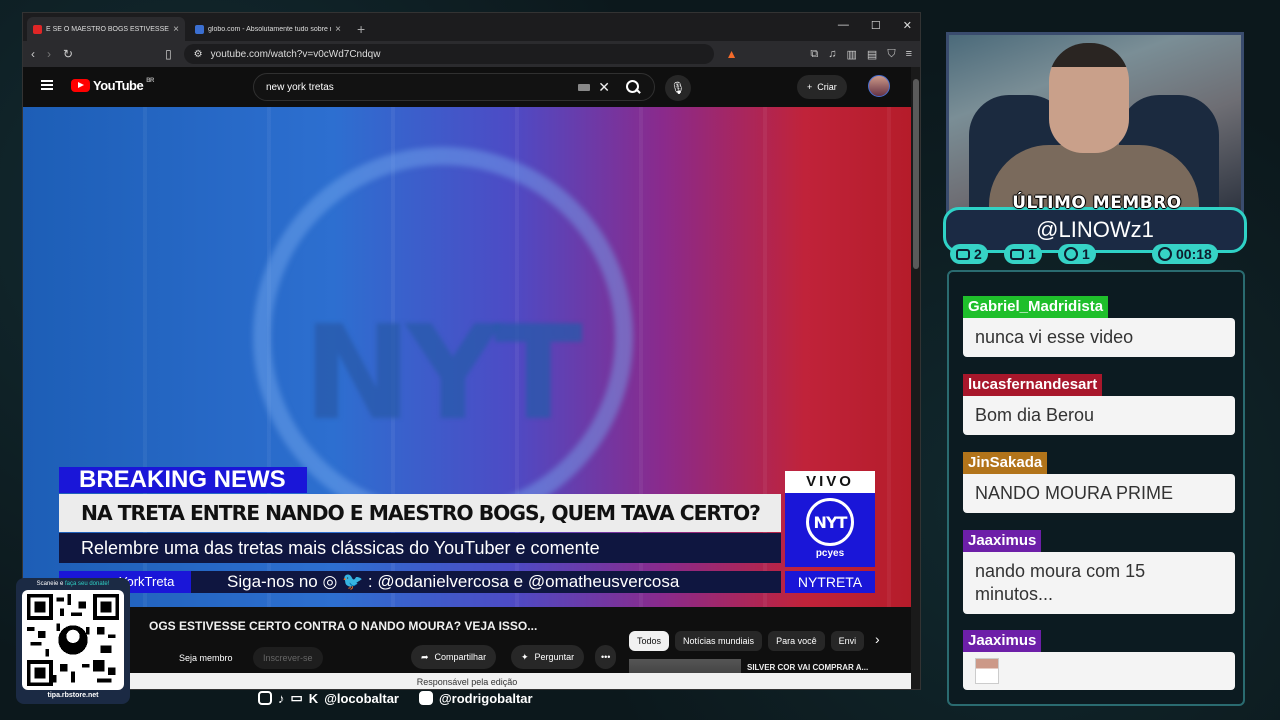 This screenshot has width=1280, height=720. What do you see at coordinates (425, 656) in the screenshot?
I see `share-icon: ➦` at bounding box center [425, 656].